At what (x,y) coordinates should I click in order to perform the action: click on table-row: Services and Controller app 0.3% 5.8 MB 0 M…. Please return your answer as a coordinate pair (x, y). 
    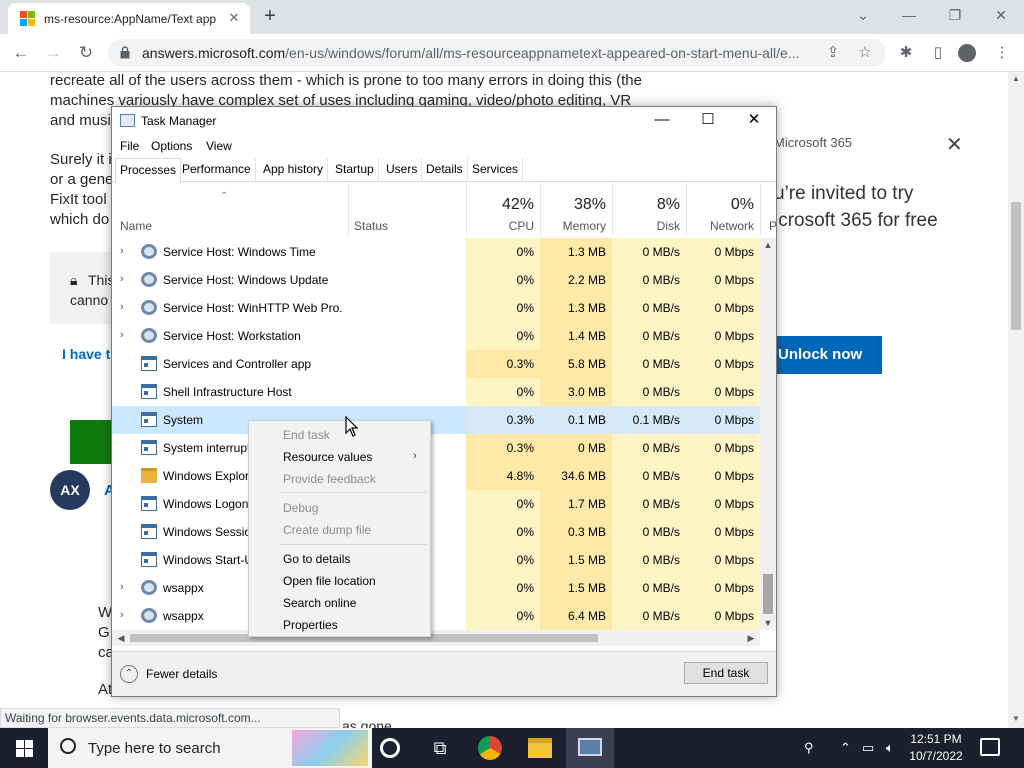
    Looking at the image, I should click on (436, 364).